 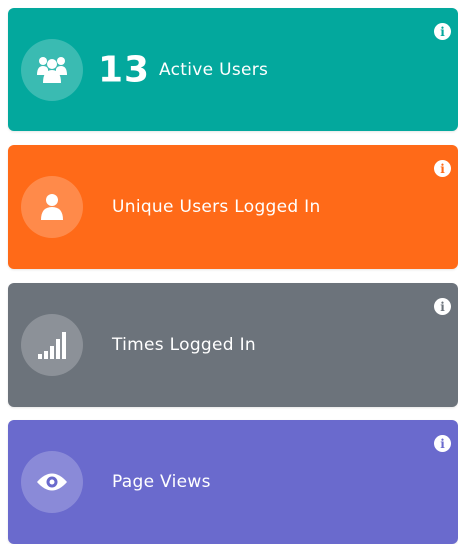 I want to click on user-icon, so click(x=52, y=207).